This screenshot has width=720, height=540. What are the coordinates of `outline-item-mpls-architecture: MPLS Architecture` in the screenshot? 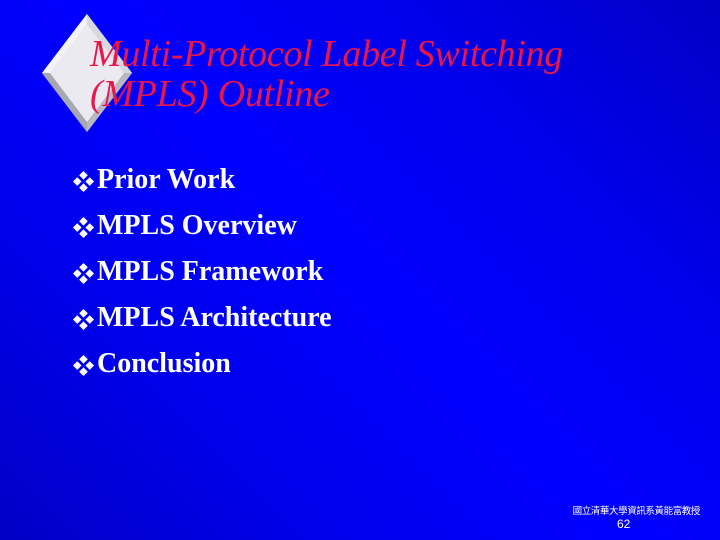 It's located at (202, 318).